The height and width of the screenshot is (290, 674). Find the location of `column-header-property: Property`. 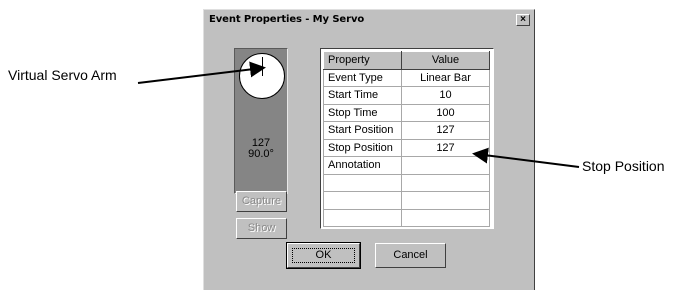

column-header-property: Property is located at coordinates (362, 60).